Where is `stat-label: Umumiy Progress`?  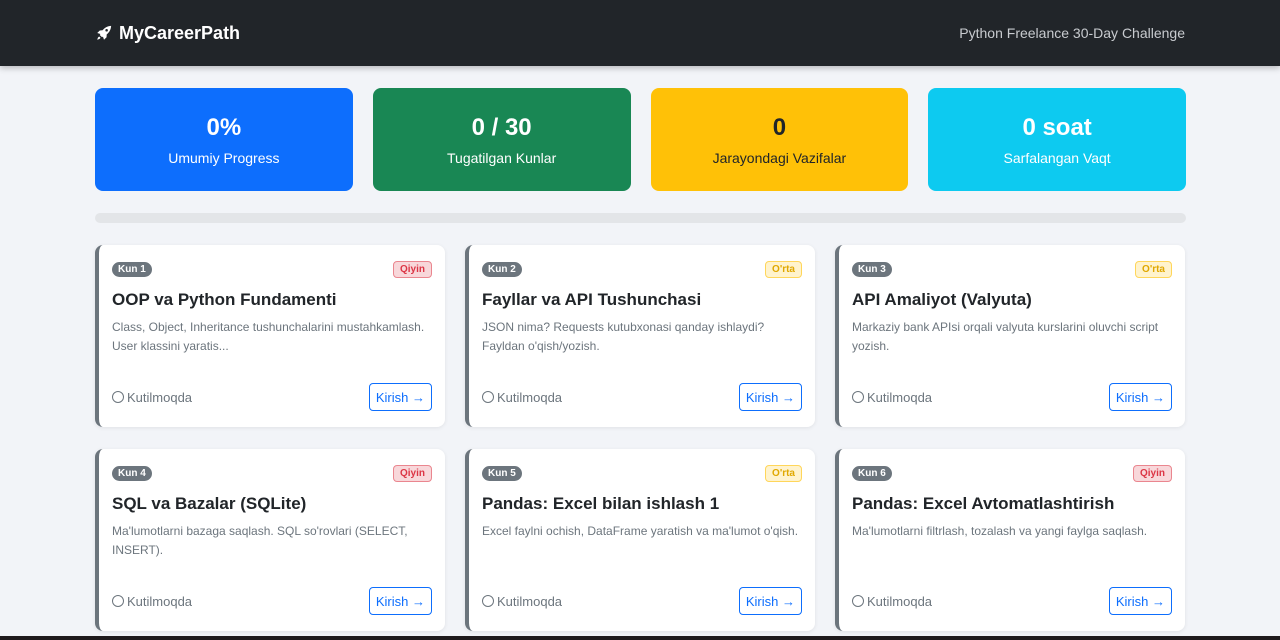 stat-label: Umumiy Progress is located at coordinates (224, 157).